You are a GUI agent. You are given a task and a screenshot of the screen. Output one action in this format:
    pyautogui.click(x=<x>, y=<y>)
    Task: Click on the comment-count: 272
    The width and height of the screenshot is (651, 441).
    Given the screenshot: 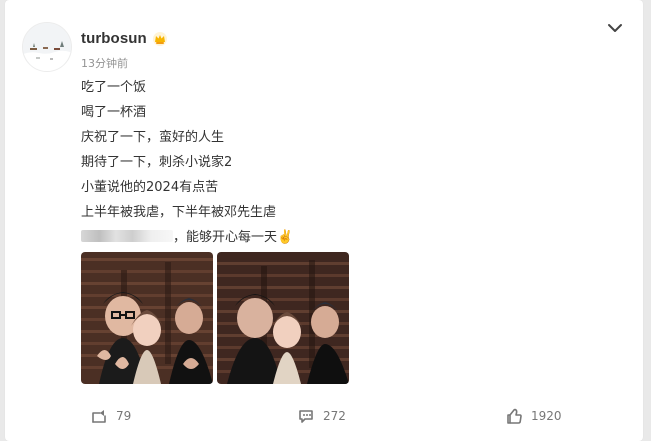 What is the action you would take?
    pyautogui.click(x=334, y=416)
    